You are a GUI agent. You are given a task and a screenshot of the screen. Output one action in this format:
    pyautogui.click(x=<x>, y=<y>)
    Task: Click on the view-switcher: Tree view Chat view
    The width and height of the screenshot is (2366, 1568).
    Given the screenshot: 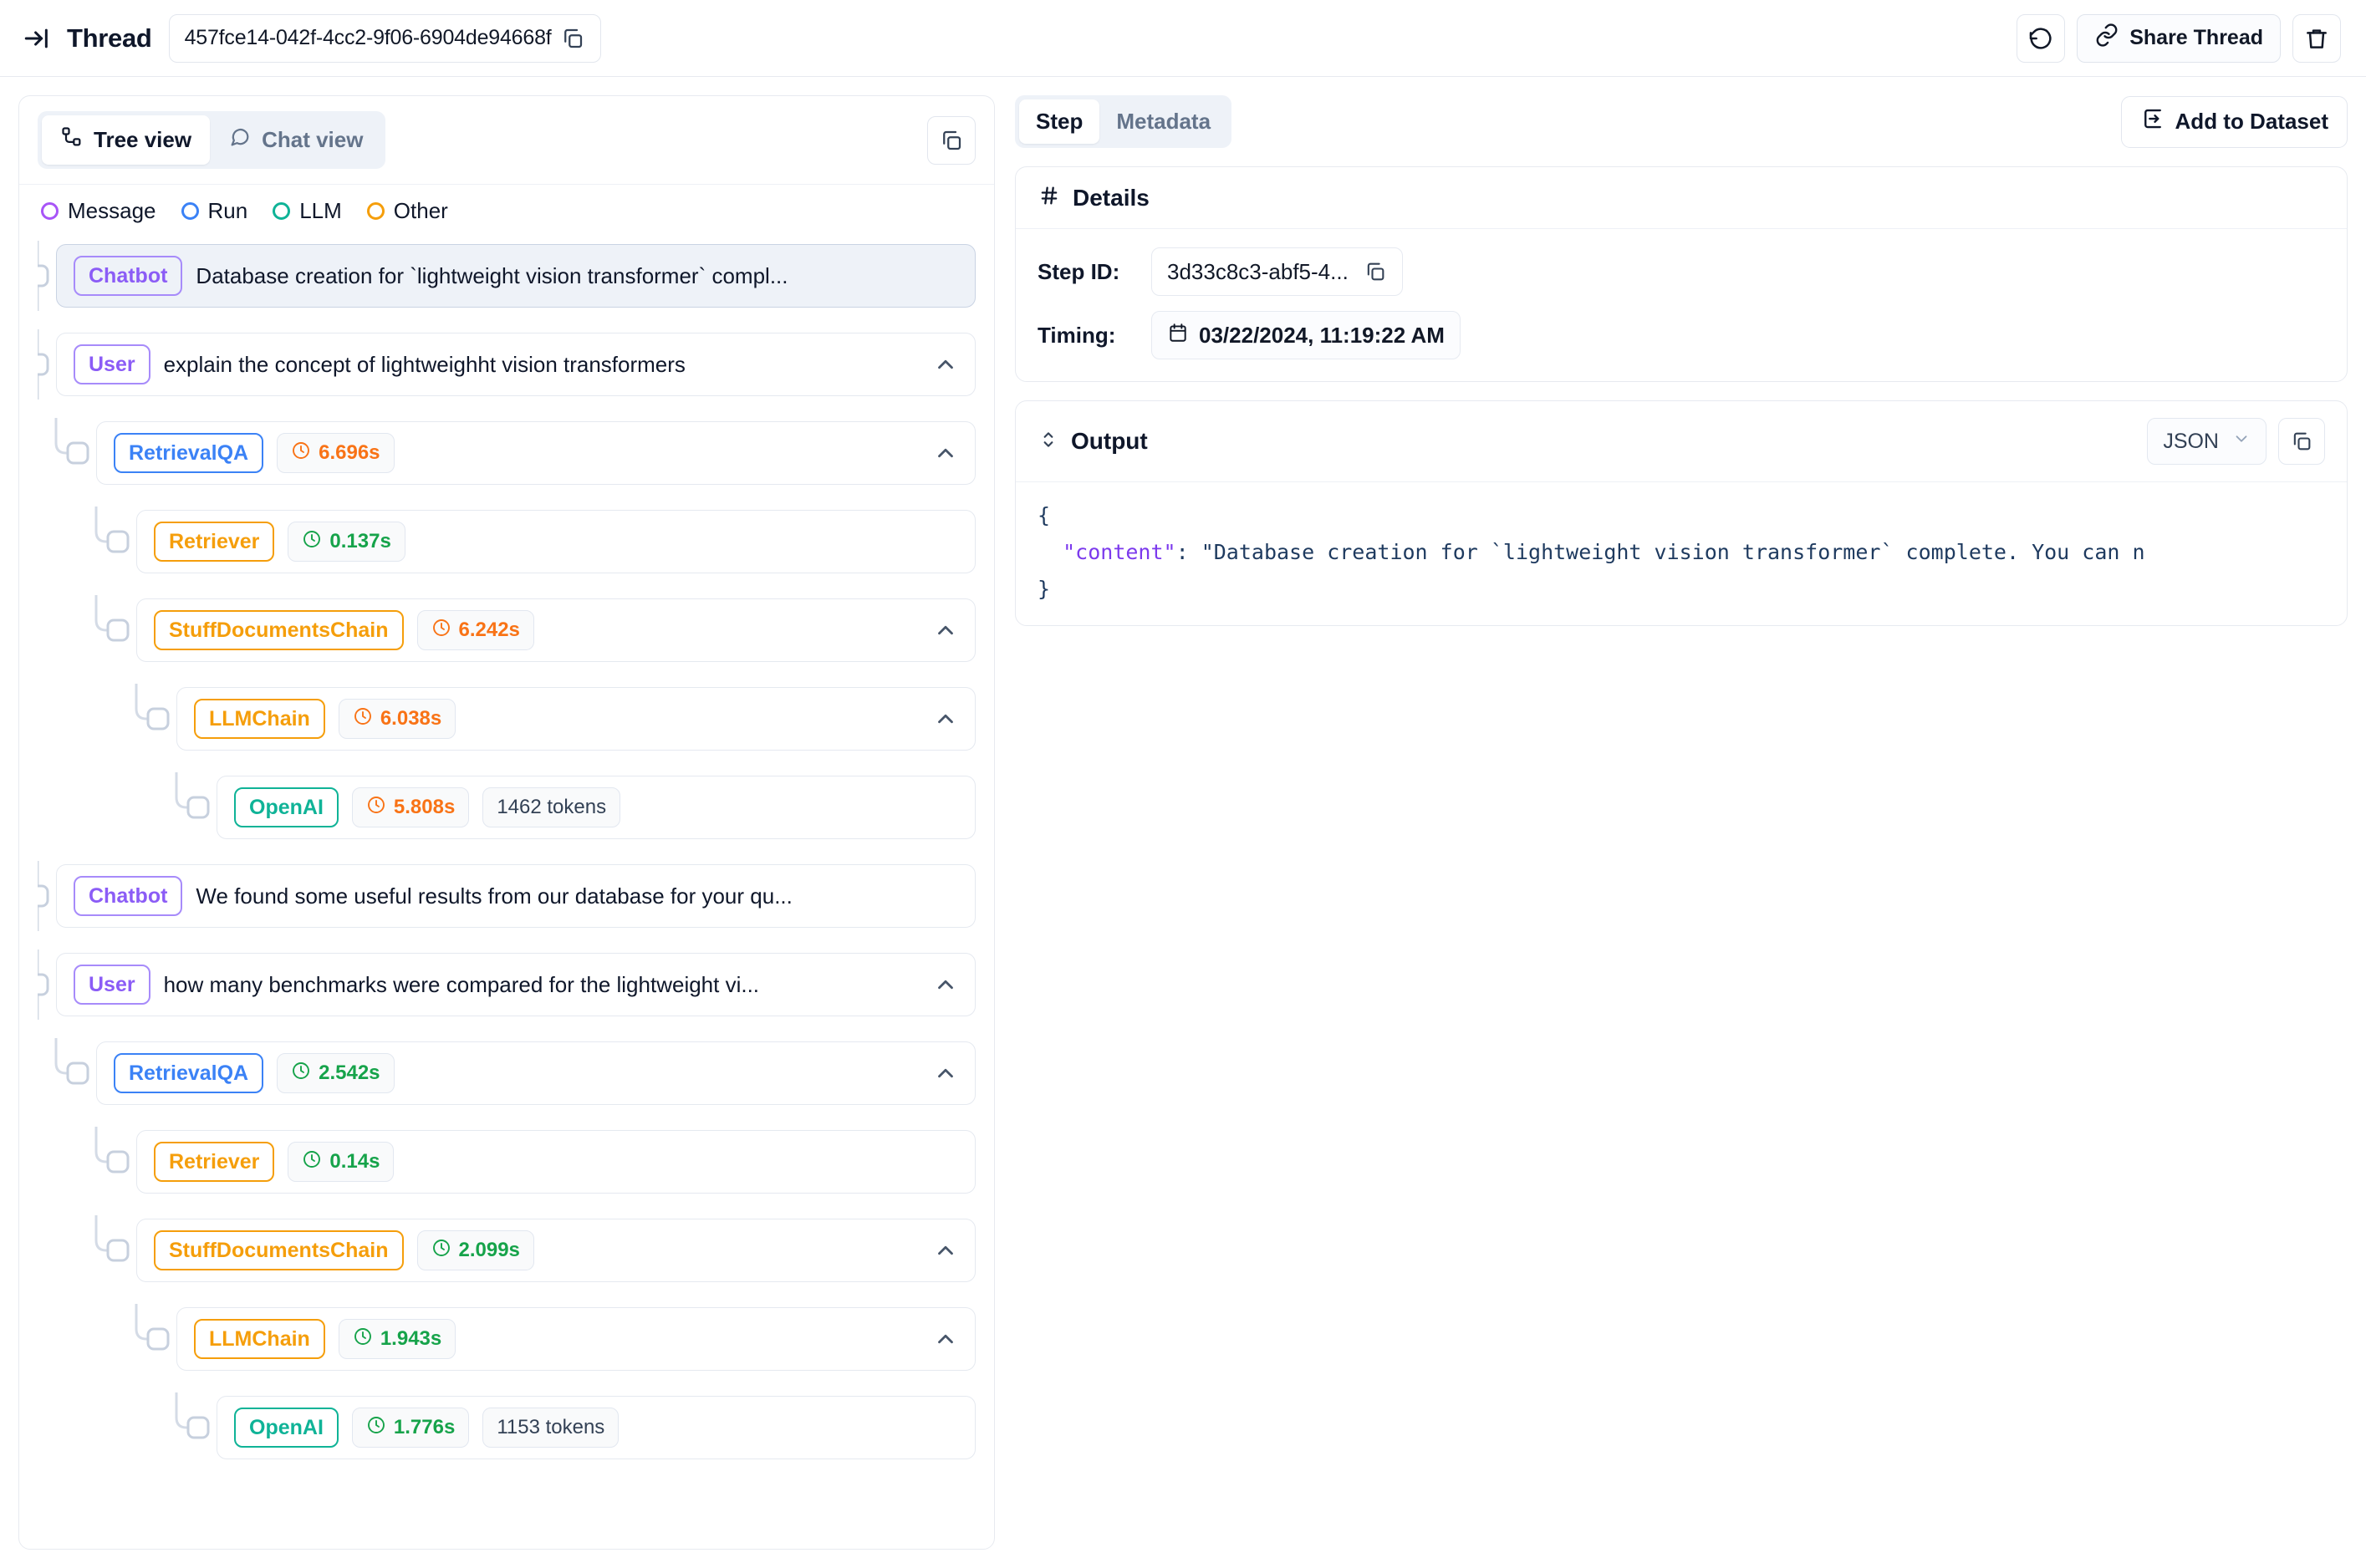 What is the action you would take?
    pyautogui.click(x=212, y=140)
    